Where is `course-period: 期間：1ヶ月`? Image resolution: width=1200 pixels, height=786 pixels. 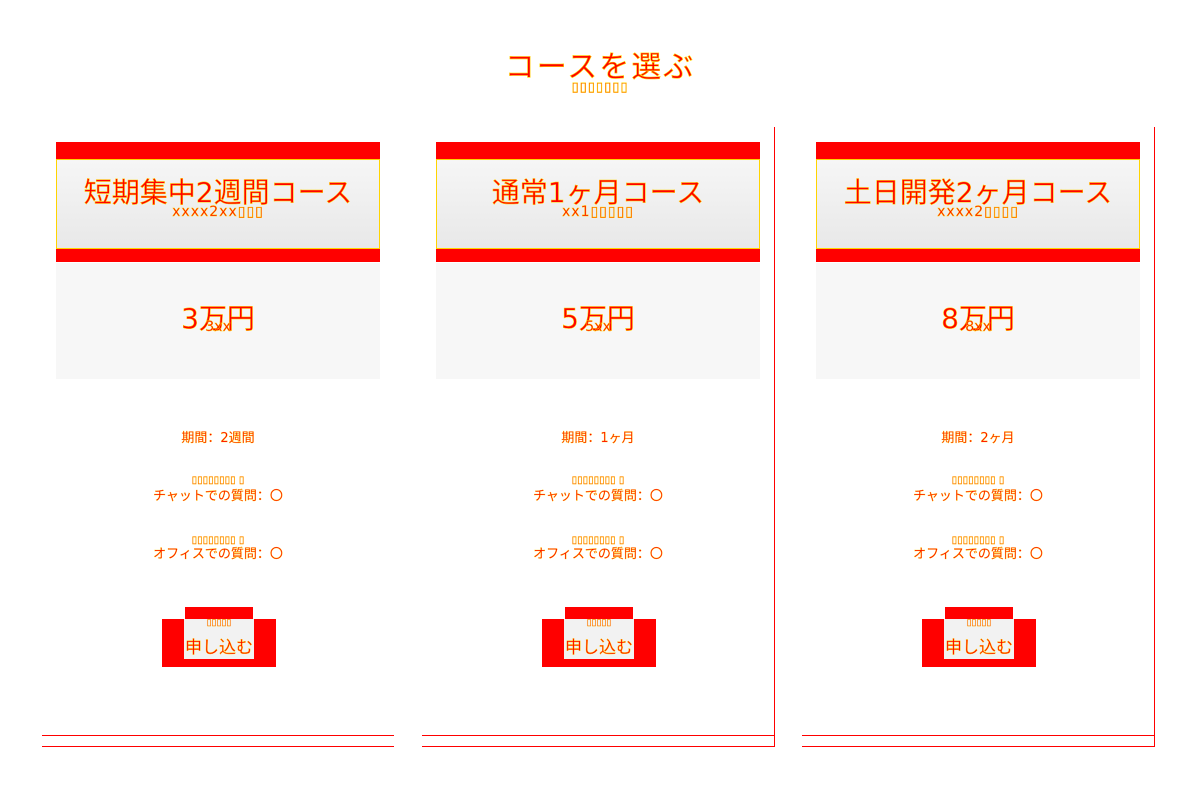
course-period: 期間：1ヶ月 is located at coordinates (598, 438).